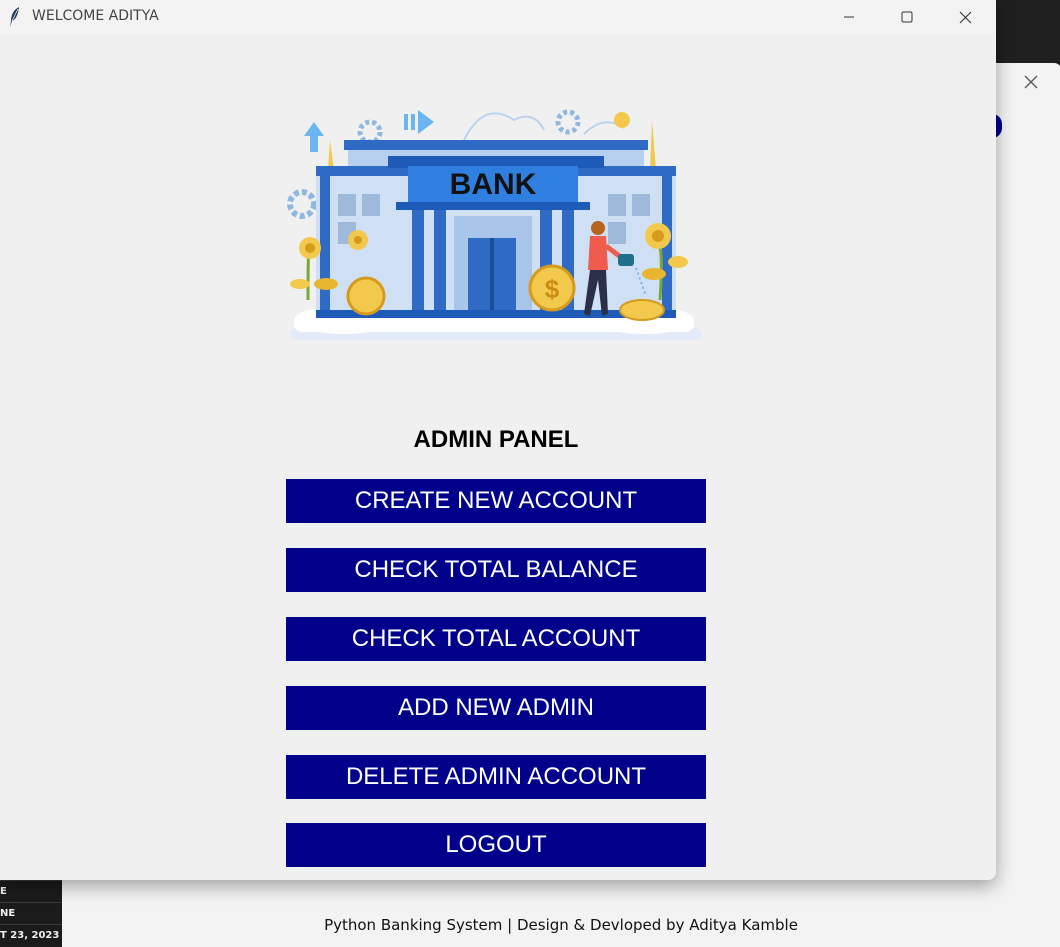 The image size is (1060, 947). Describe the element at coordinates (496, 501) in the screenshot. I see `create-account-button: CREATE NEW ACCOUNT` at that location.